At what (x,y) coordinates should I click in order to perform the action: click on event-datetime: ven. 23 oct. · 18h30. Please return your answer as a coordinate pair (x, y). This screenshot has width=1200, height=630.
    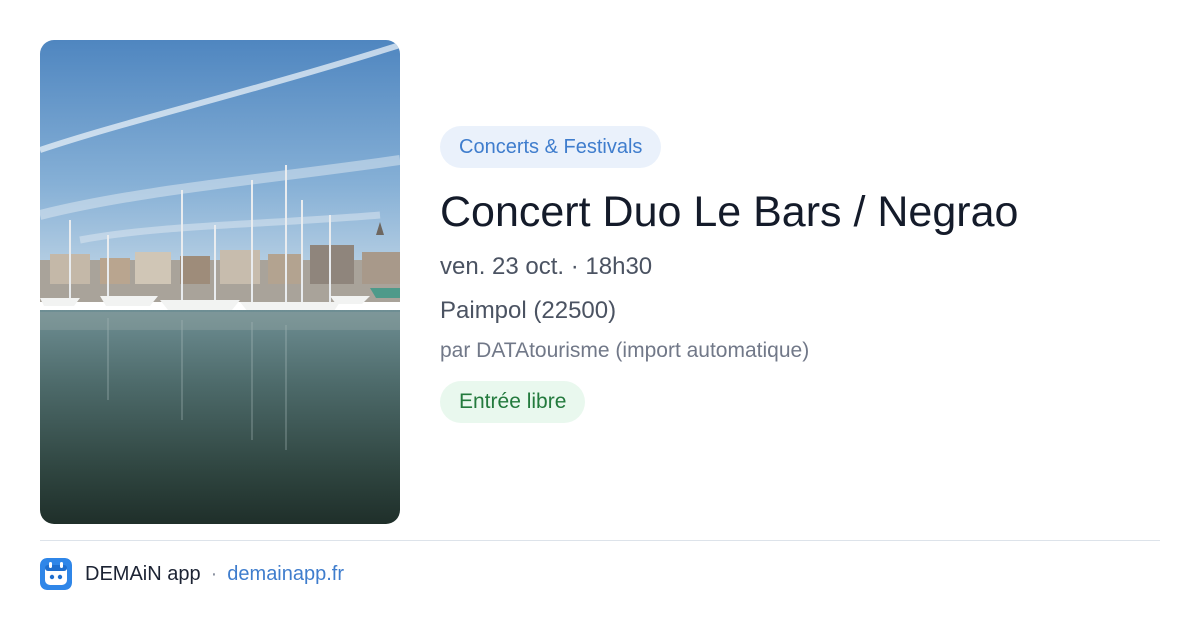
    Looking at the image, I should click on (546, 266).